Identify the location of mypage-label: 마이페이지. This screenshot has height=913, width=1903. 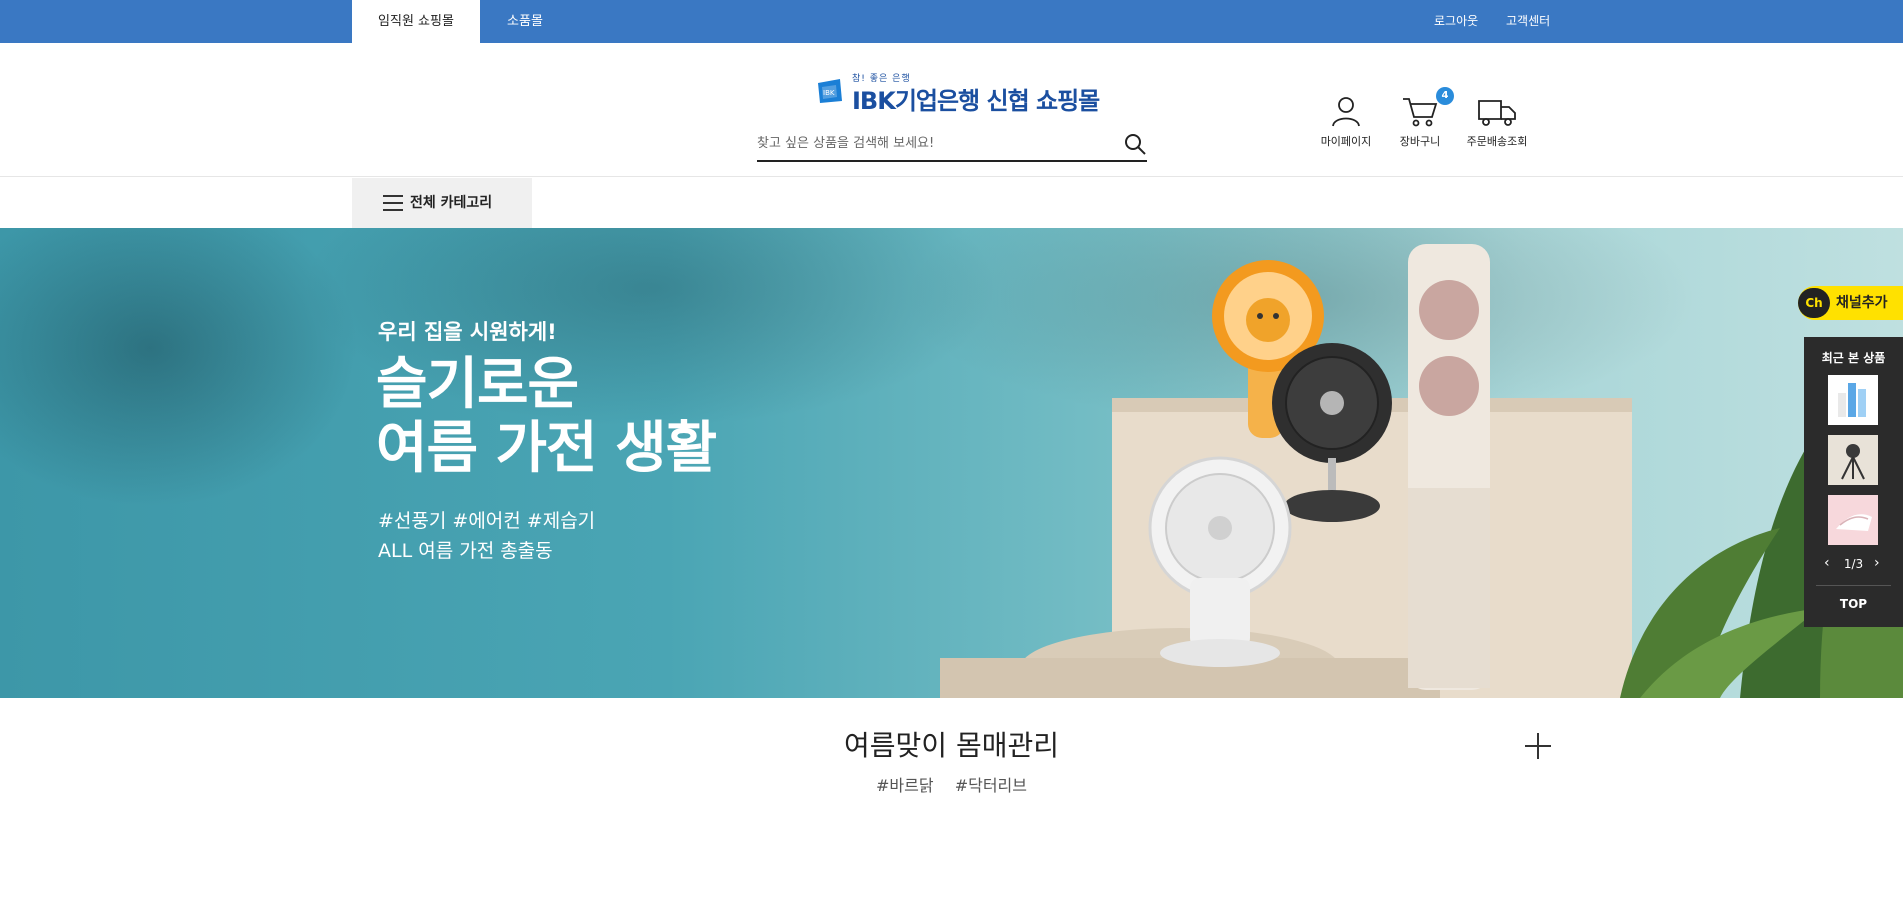
(1346, 141).